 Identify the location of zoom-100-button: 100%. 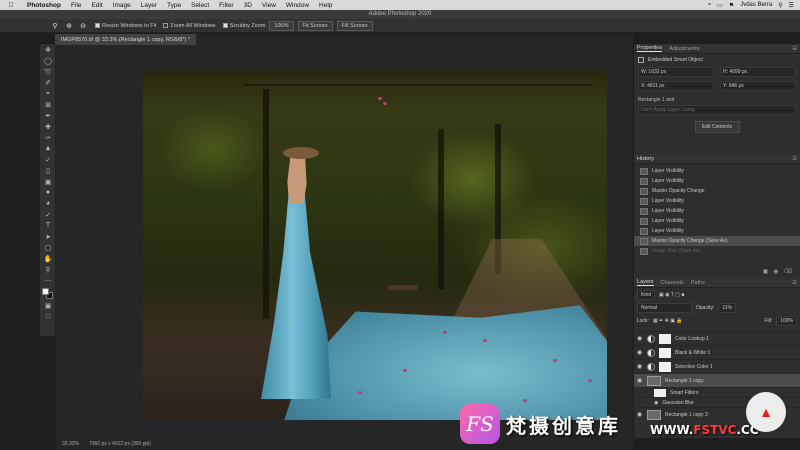
(281, 25).